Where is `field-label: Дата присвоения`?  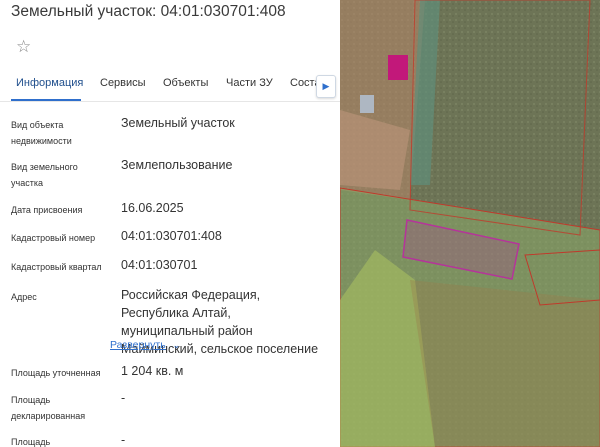 field-label: Дата присвоения is located at coordinates (47, 210).